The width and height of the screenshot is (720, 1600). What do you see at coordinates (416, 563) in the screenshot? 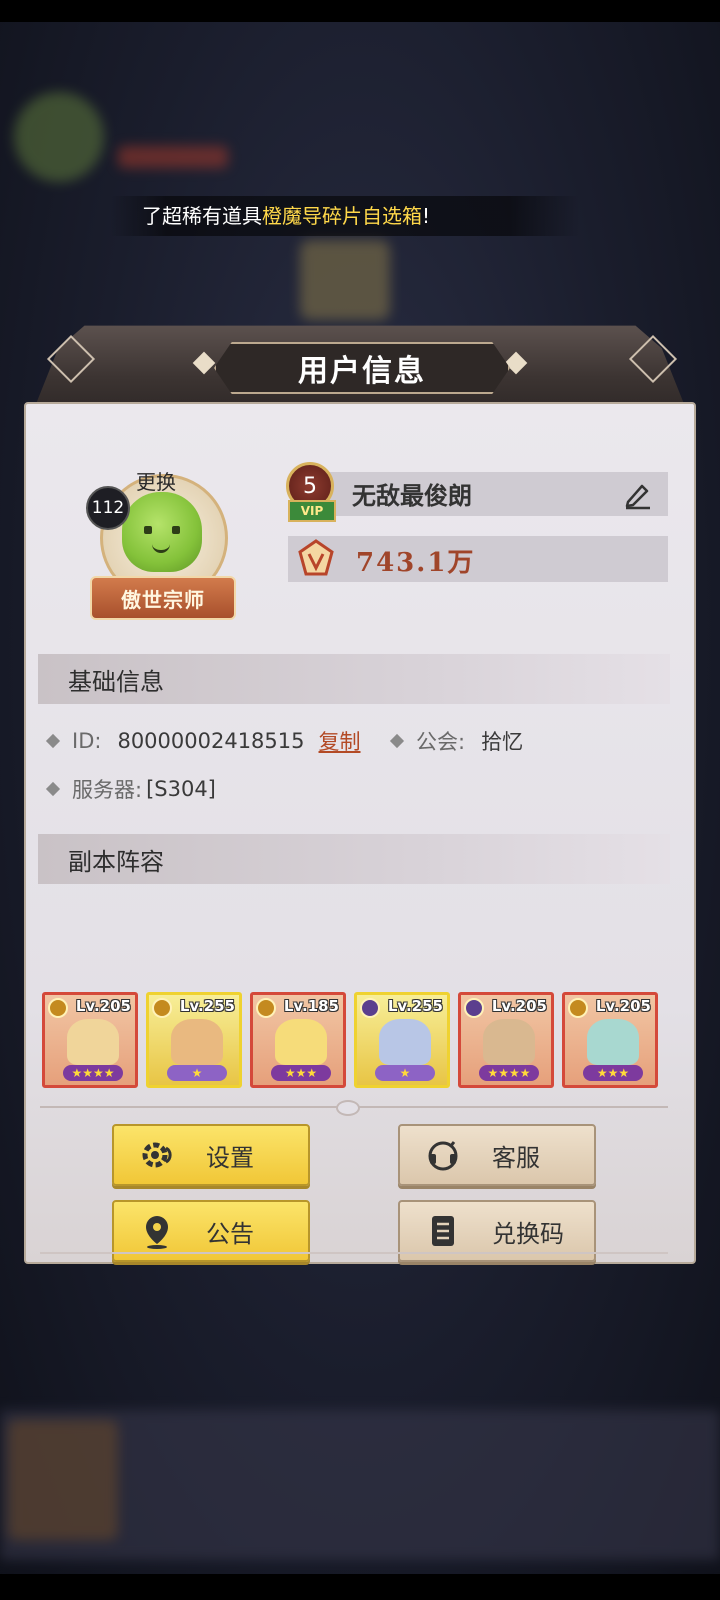
I see `combat-power-value: 743.1万` at bounding box center [416, 563].